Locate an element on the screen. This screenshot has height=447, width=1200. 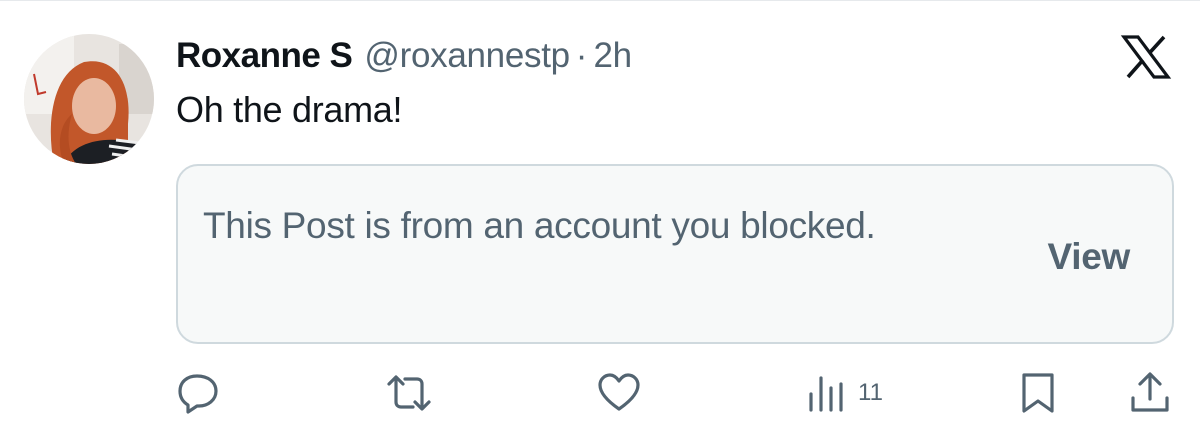
like-button is located at coordinates (619, 393).